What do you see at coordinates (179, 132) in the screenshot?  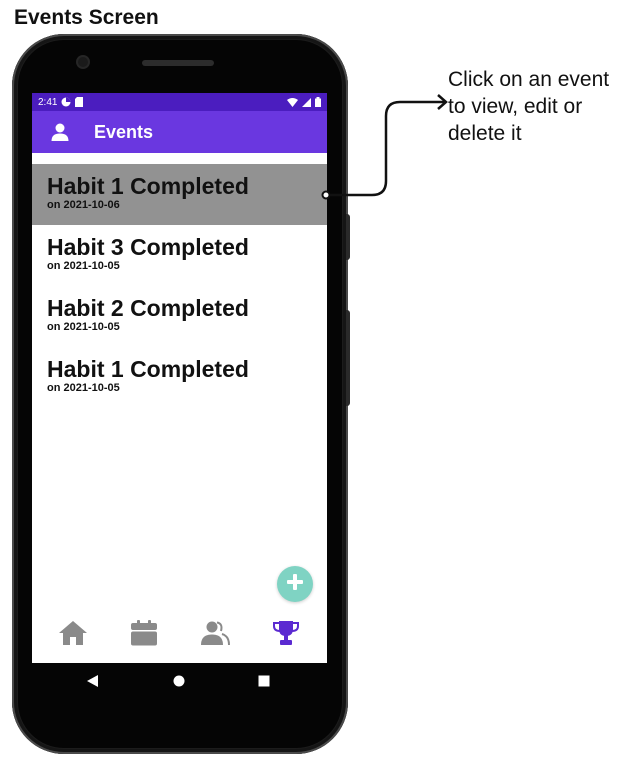 I see `app-bar: Events` at bounding box center [179, 132].